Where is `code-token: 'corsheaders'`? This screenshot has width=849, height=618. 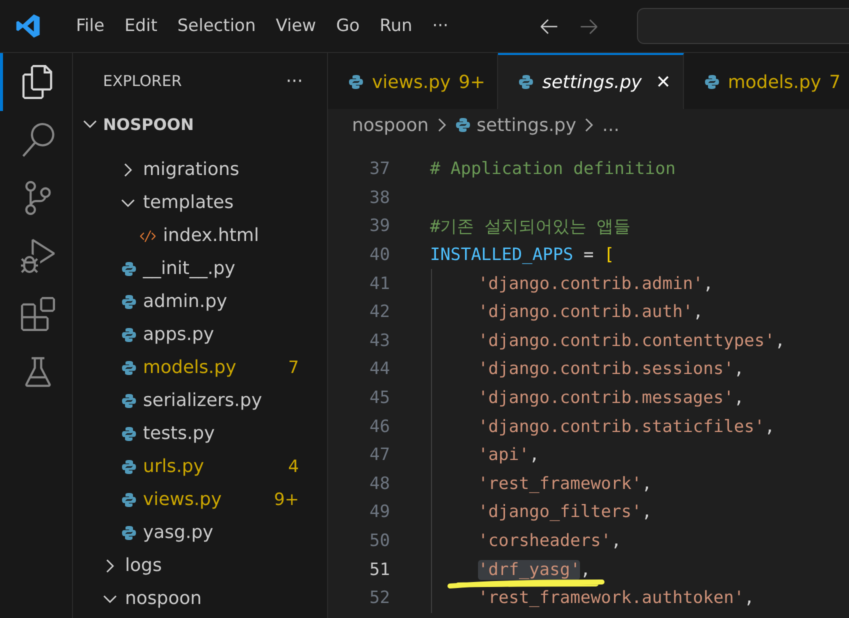
code-token: 'corsheaders' is located at coordinates (545, 541).